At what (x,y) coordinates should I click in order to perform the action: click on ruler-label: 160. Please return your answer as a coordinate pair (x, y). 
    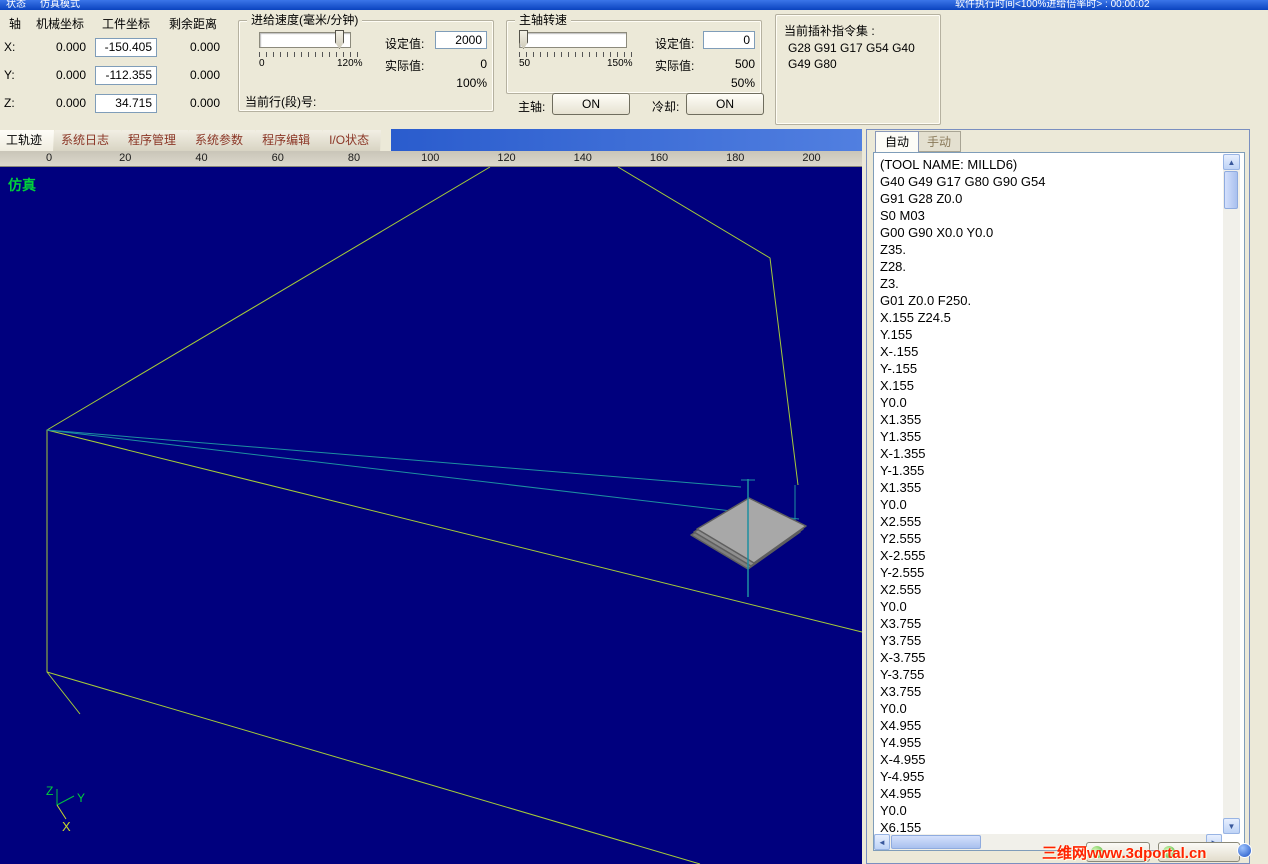
    Looking at the image, I should click on (659, 158).